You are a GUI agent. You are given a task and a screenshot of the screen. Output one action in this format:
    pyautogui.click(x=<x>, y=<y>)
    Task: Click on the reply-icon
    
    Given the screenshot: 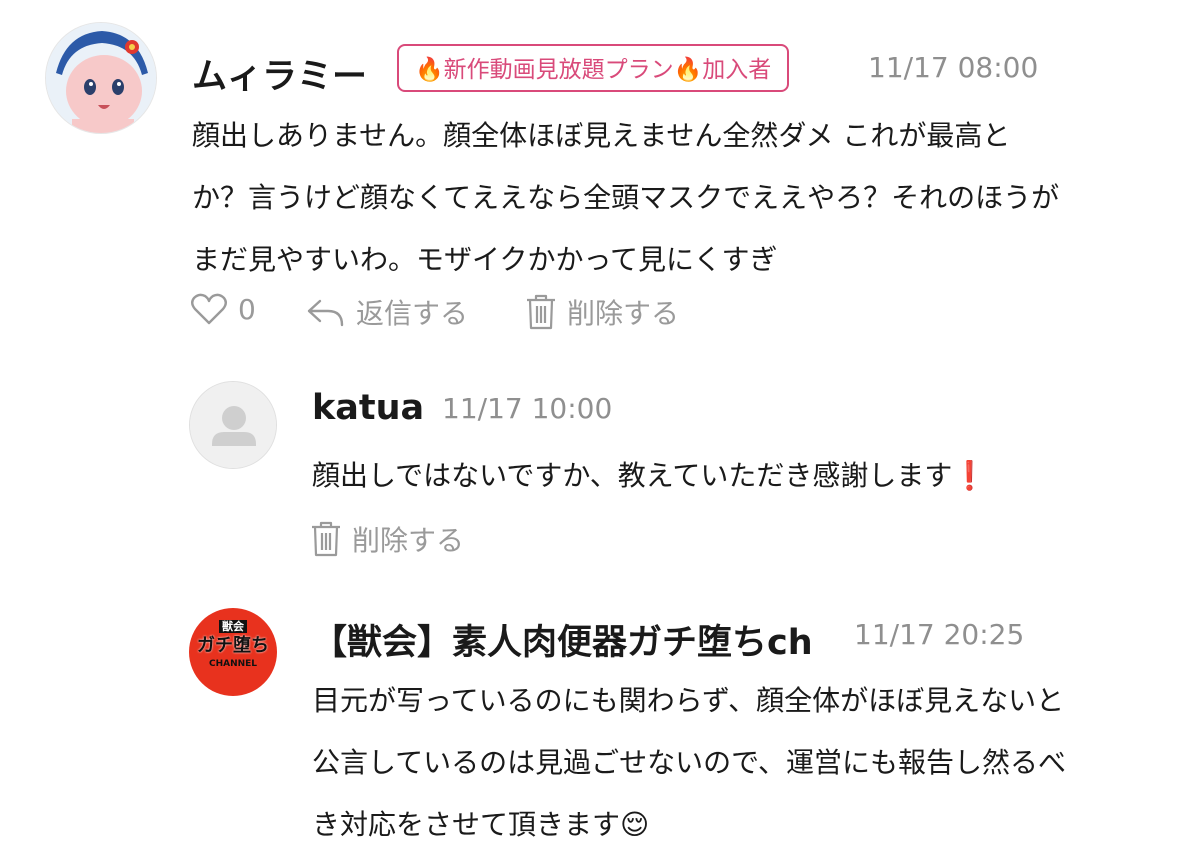 What is the action you would take?
    pyautogui.click(x=325, y=313)
    